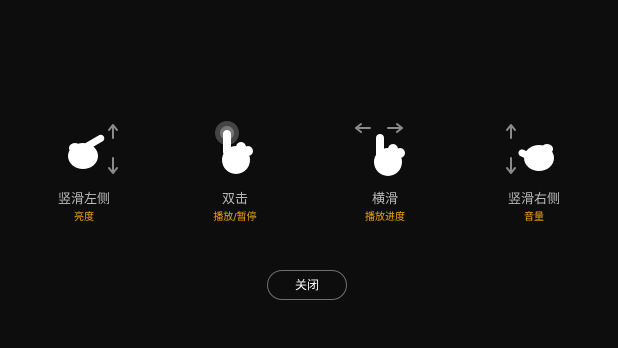 This screenshot has width=618, height=348. Describe the element at coordinates (84, 149) in the screenshot. I see `swipe-vertical-left-hand-icon` at that location.